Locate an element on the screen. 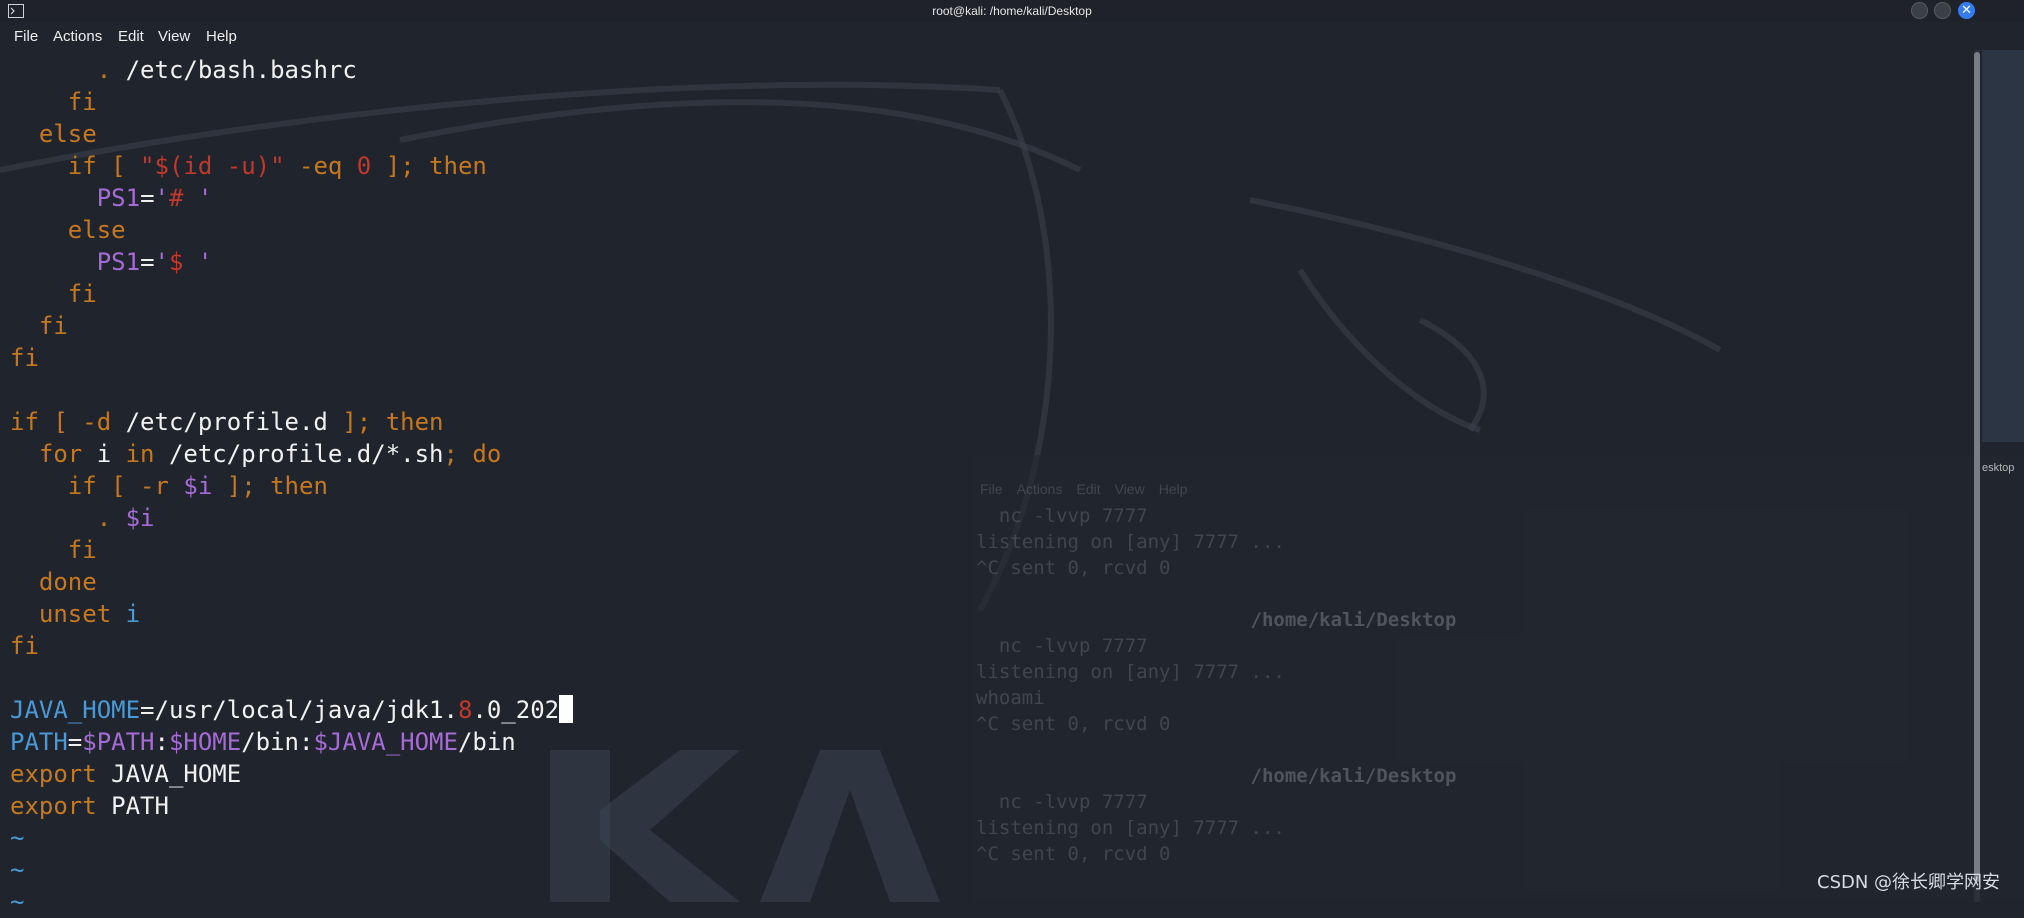 Image resolution: width=2024 pixels, height=918 pixels. code-token: PATH is located at coordinates (140, 806).